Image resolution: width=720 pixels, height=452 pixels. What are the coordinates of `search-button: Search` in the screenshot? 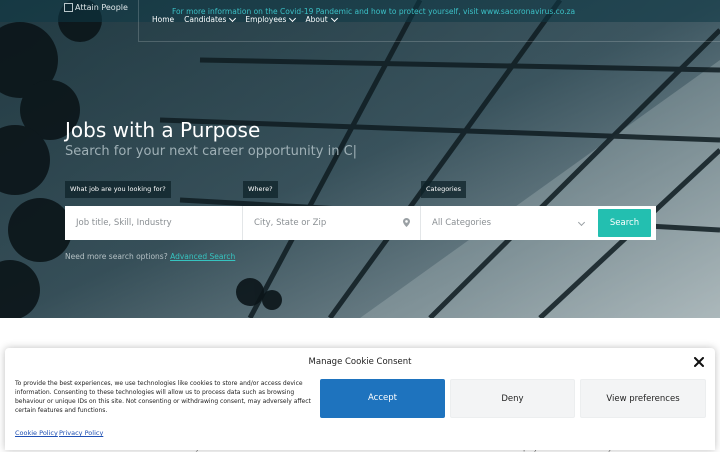 It's located at (624, 223).